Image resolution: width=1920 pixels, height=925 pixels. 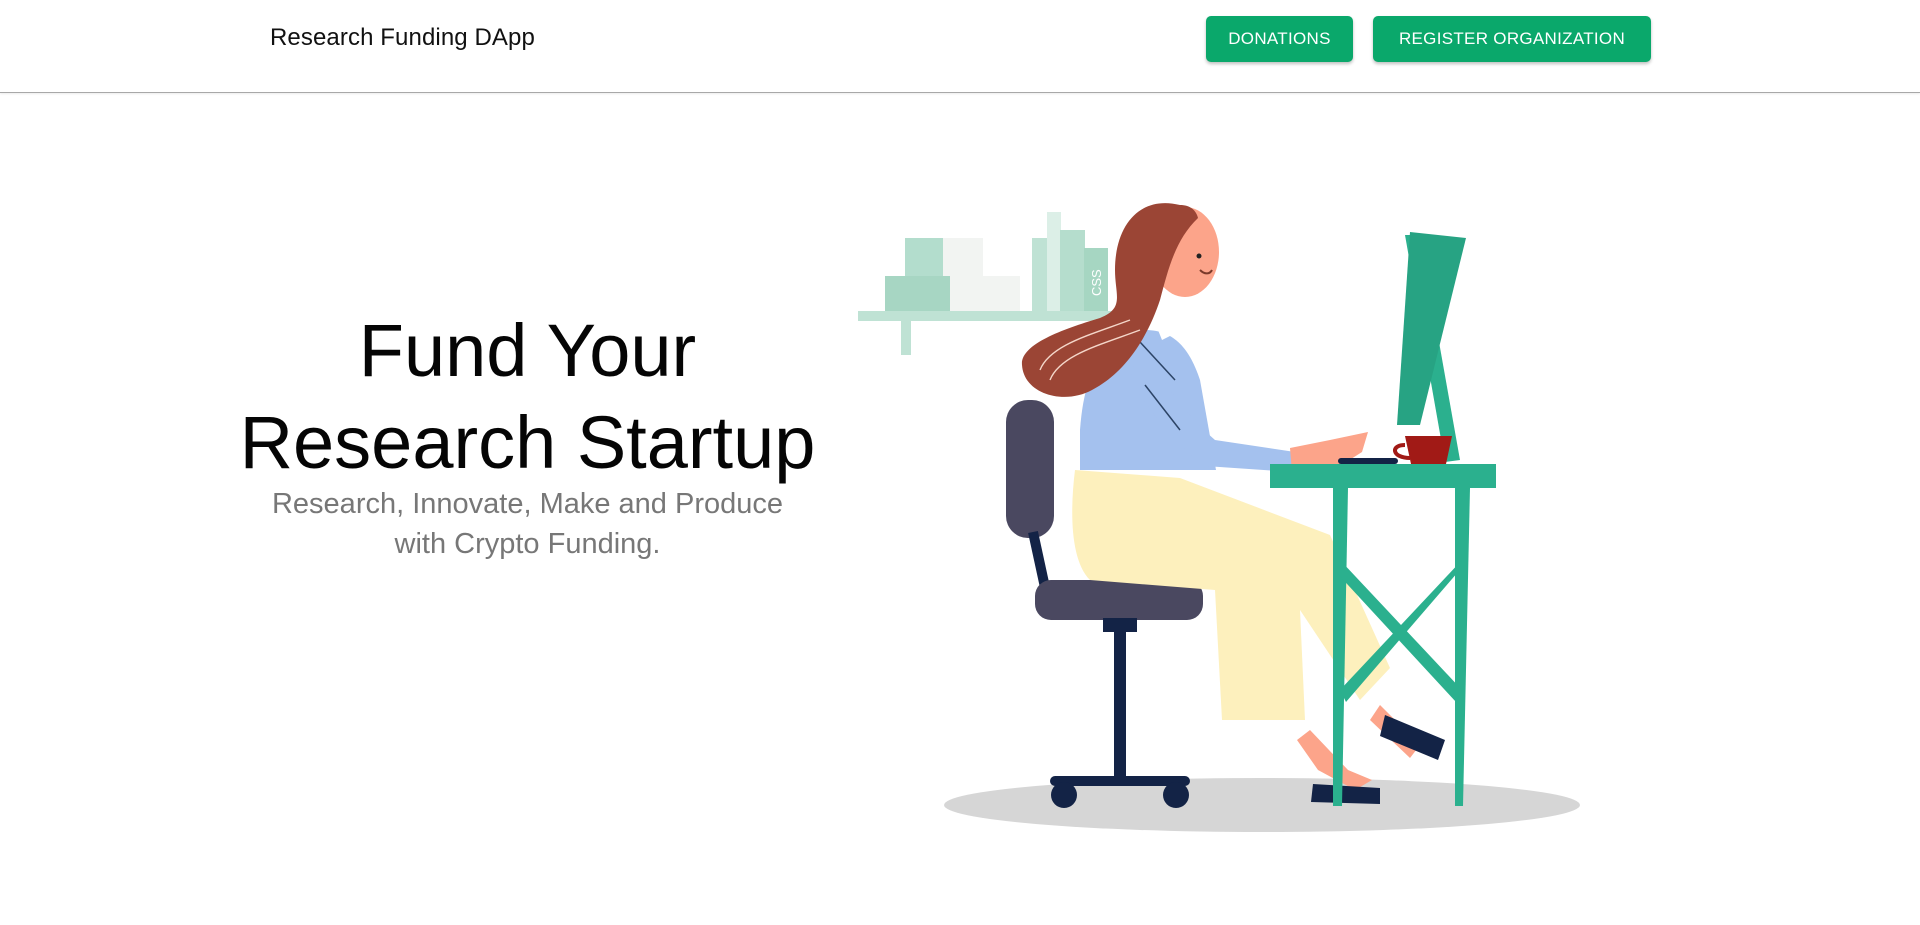 I want to click on hero-title-line1: Fund Your, so click(x=527, y=350).